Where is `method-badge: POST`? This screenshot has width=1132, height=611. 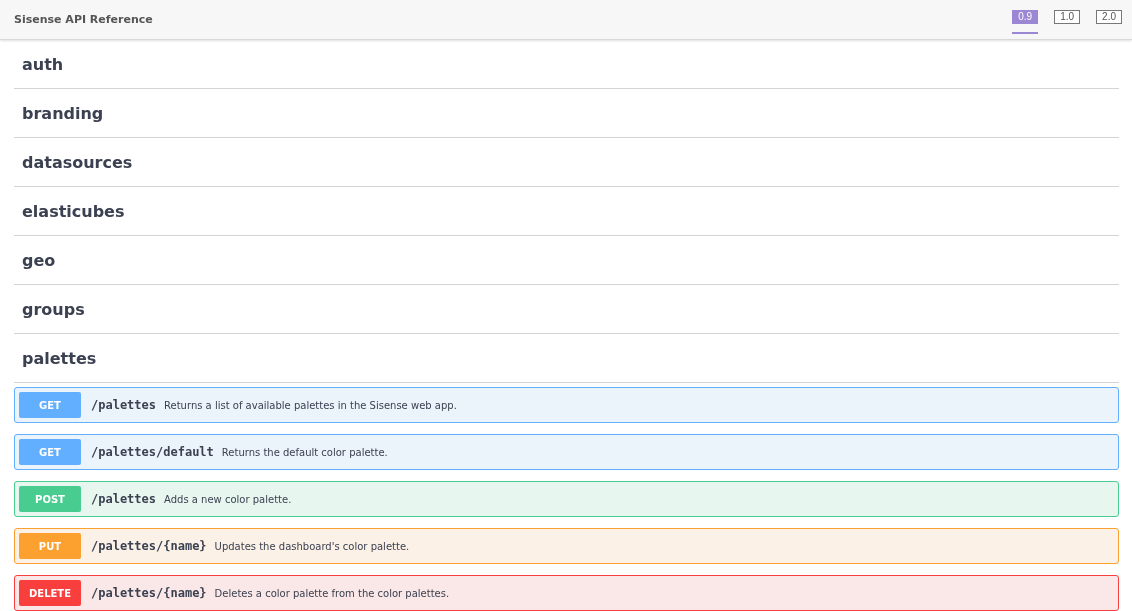
method-badge: POST is located at coordinates (50, 499).